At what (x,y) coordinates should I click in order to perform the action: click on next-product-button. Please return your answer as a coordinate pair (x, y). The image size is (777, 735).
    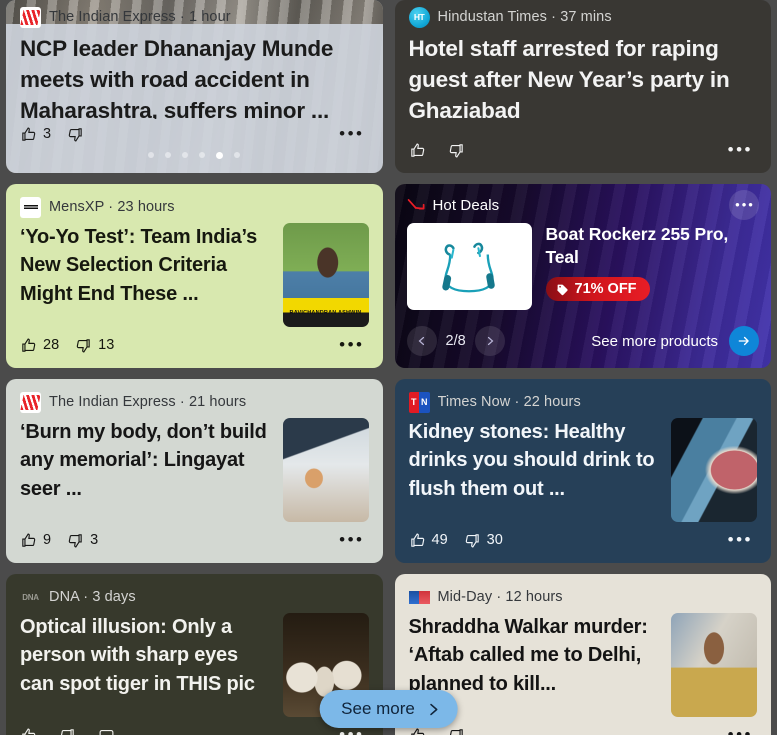
    Looking at the image, I should click on (489, 341).